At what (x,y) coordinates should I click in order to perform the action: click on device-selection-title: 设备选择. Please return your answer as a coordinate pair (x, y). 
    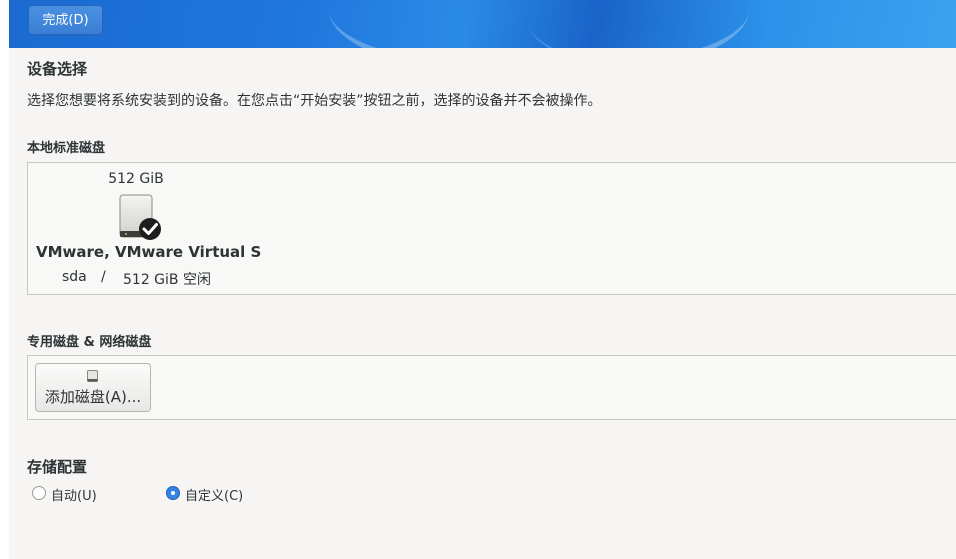
    Looking at the image, I should click on (57, 69).